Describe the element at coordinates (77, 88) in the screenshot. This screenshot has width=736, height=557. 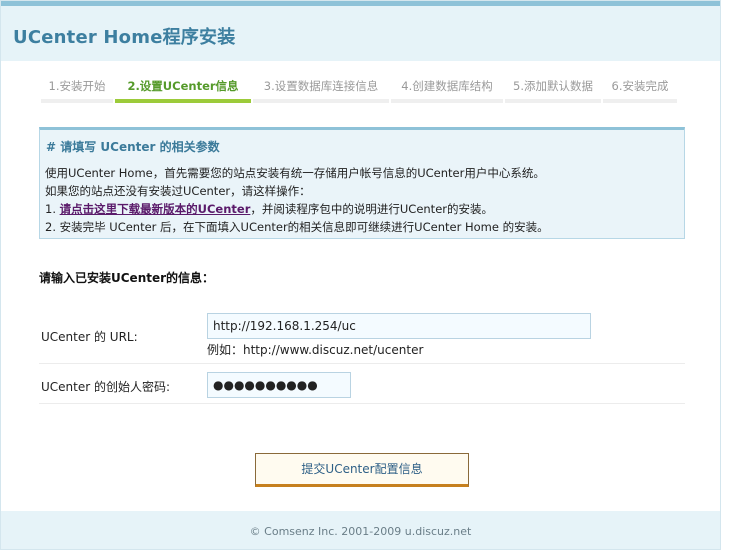
I see `step-1: 1.安装开始` at that location.